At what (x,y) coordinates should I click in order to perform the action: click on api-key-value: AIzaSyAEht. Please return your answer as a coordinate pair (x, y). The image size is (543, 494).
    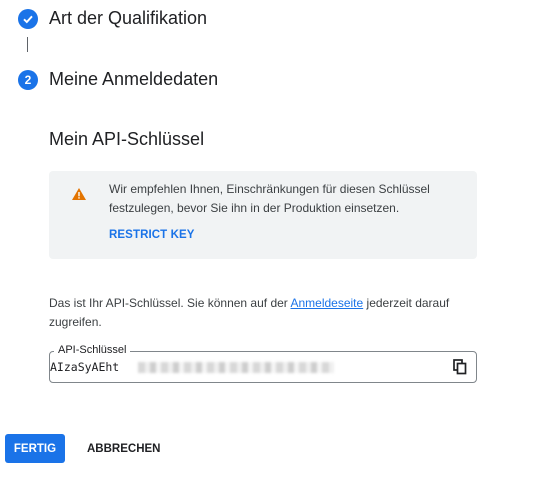
    Looking at the image, I should click on (84, 367).